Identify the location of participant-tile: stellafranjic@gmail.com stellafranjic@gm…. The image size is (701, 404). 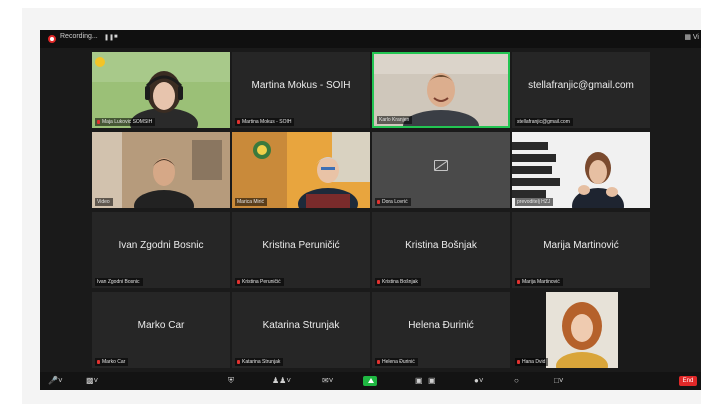
(581, 90).